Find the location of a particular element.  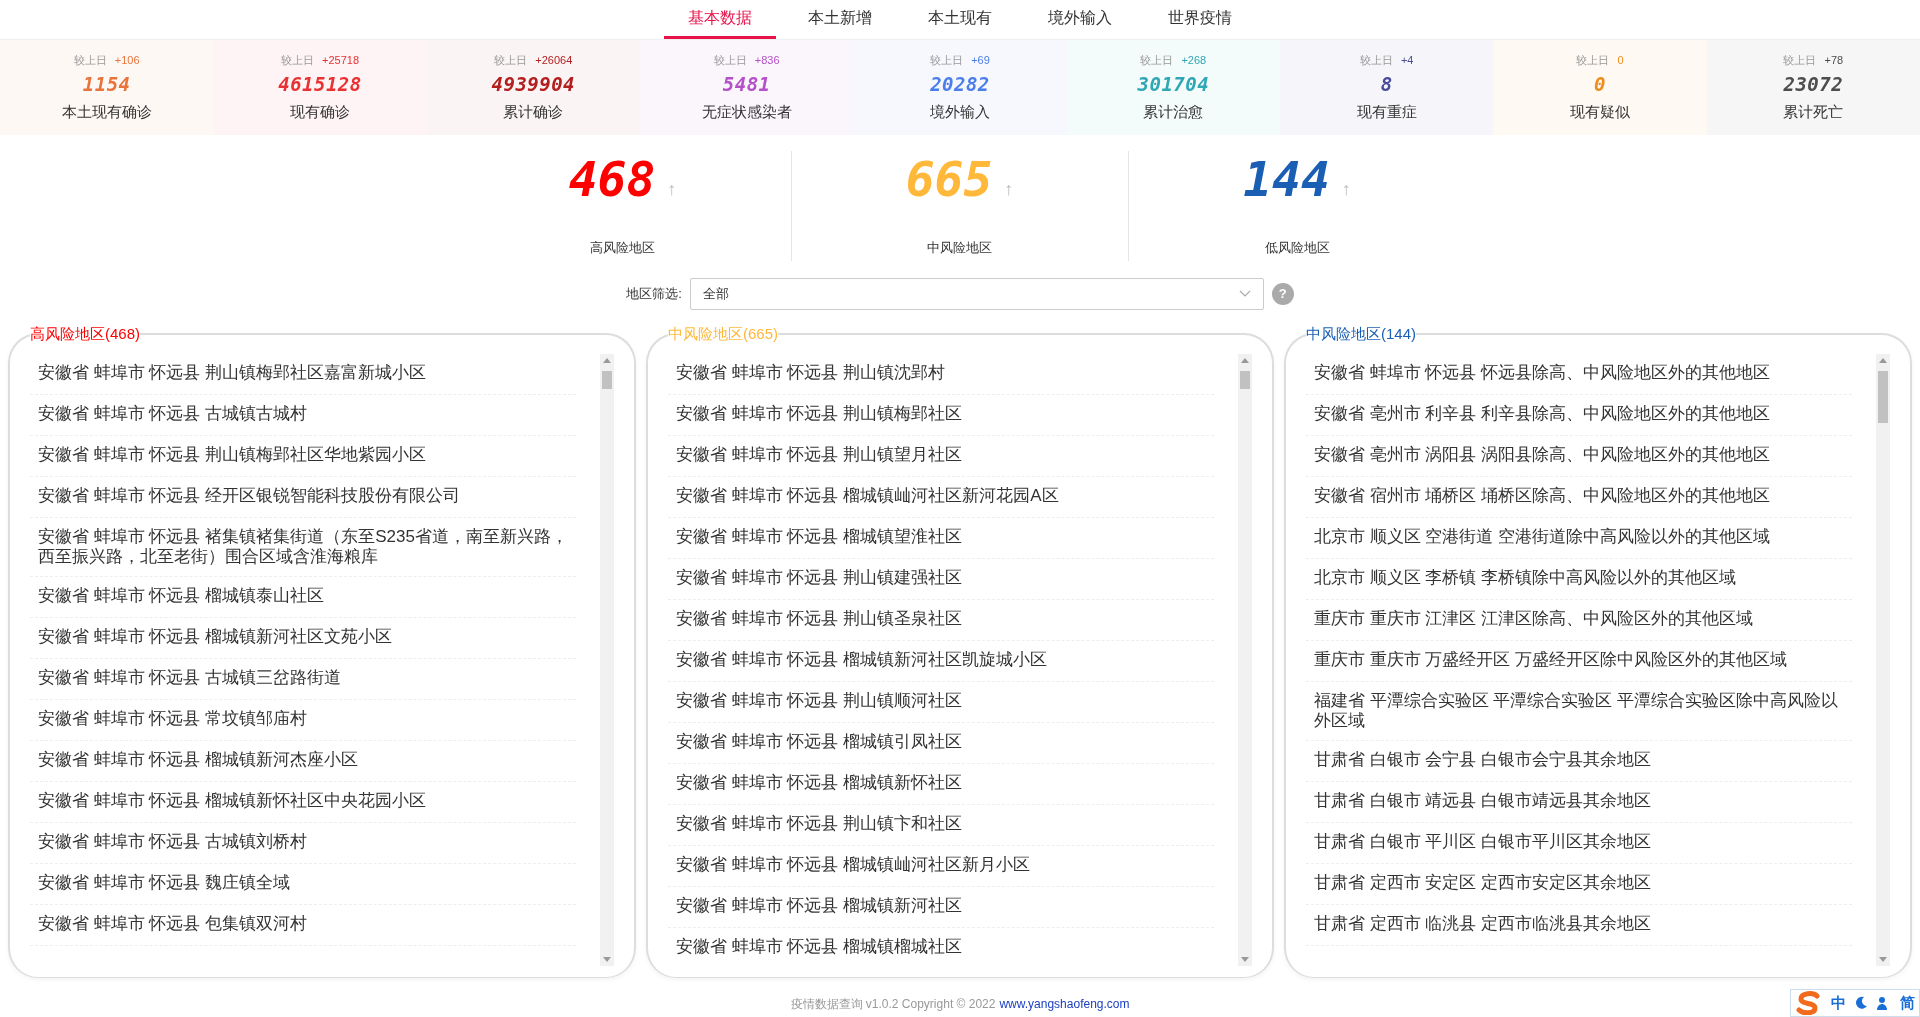

panel-title: 中风险地区(665) is located at coordinates (723, 334).